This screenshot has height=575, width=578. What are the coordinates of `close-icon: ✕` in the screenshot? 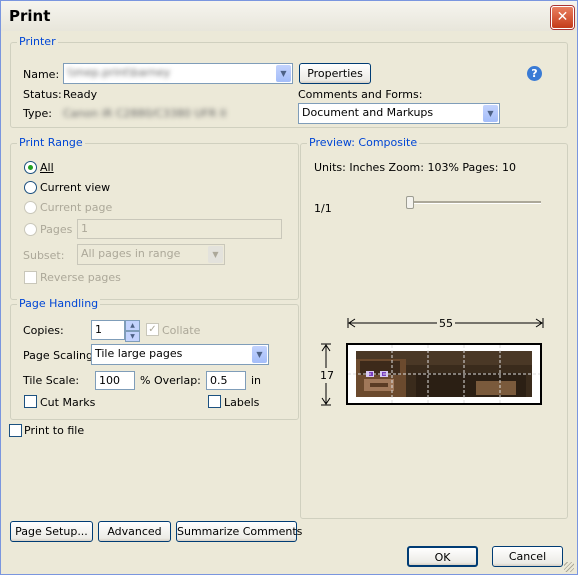 It's located at (562, 17).